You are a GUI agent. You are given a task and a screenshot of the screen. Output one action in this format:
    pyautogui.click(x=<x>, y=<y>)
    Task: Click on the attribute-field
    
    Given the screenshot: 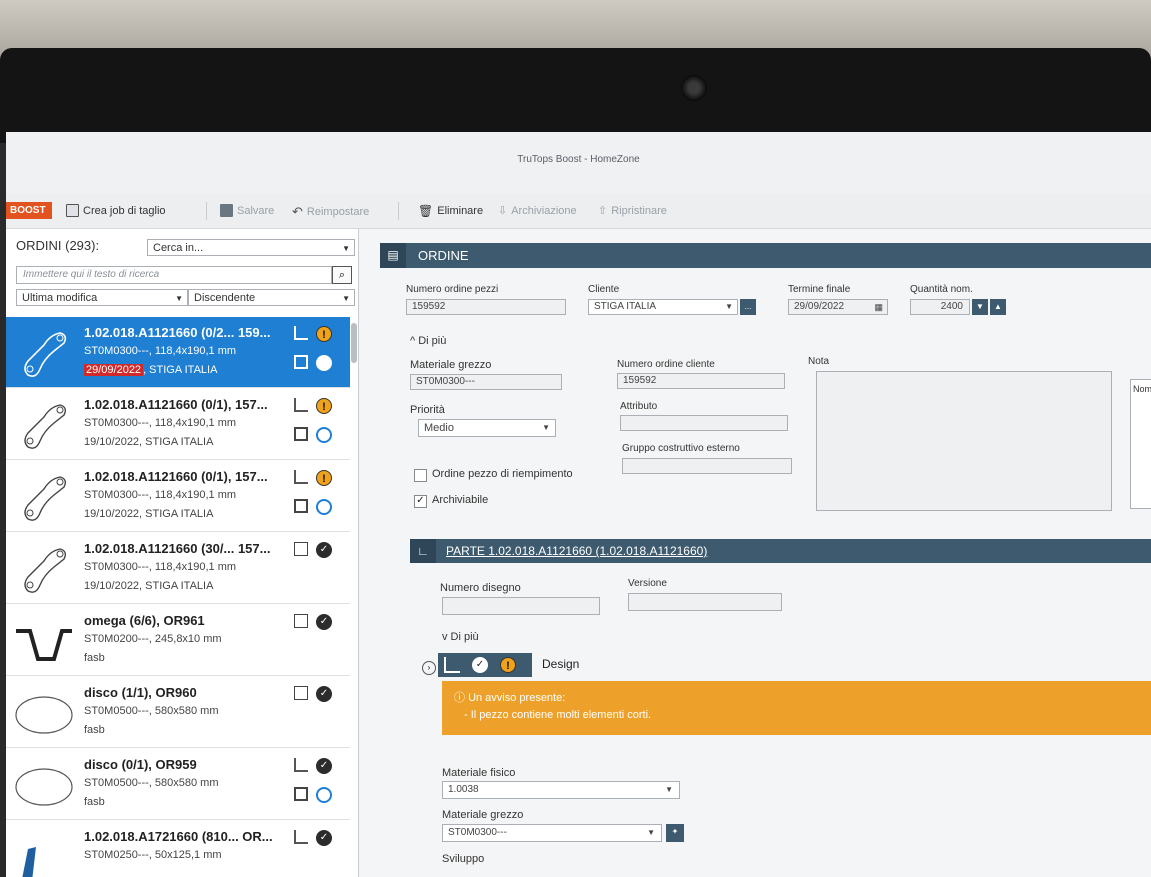 What is the action you would take?
    pyautogui.click(x=704, y=423)
    